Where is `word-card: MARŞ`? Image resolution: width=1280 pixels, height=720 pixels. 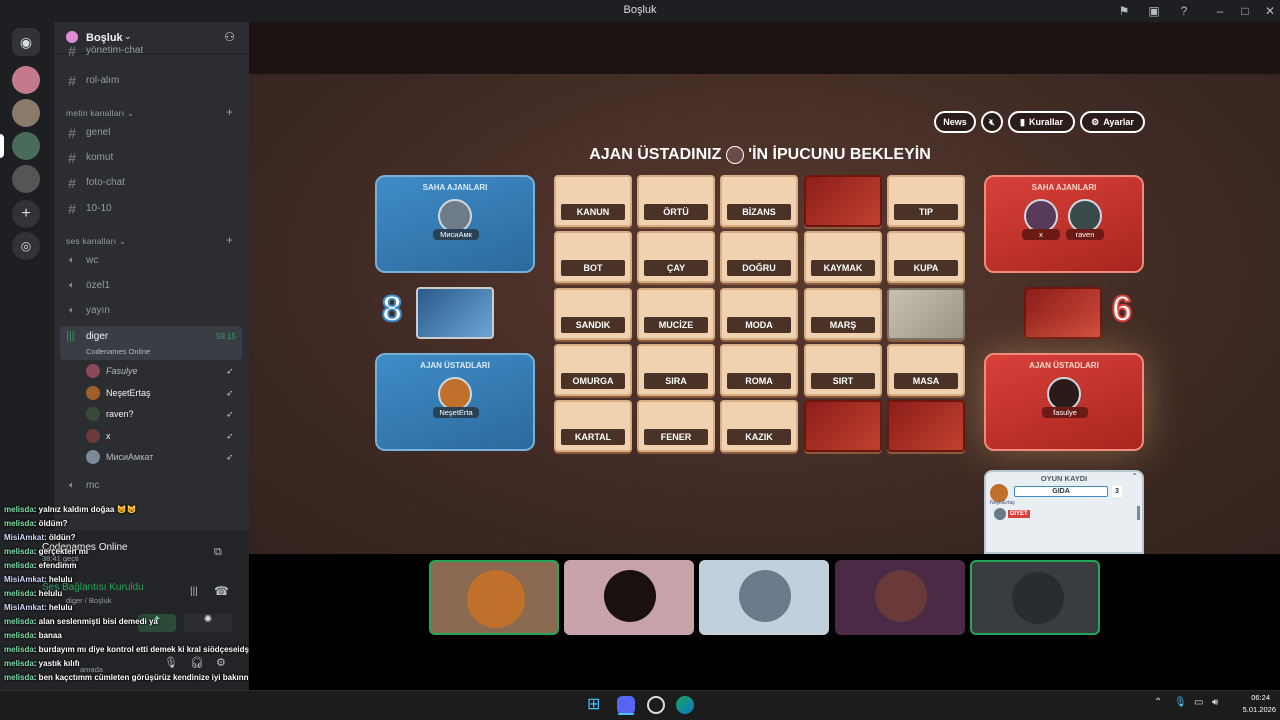
word-card: MARŞ is located at coordinates (843, 314).